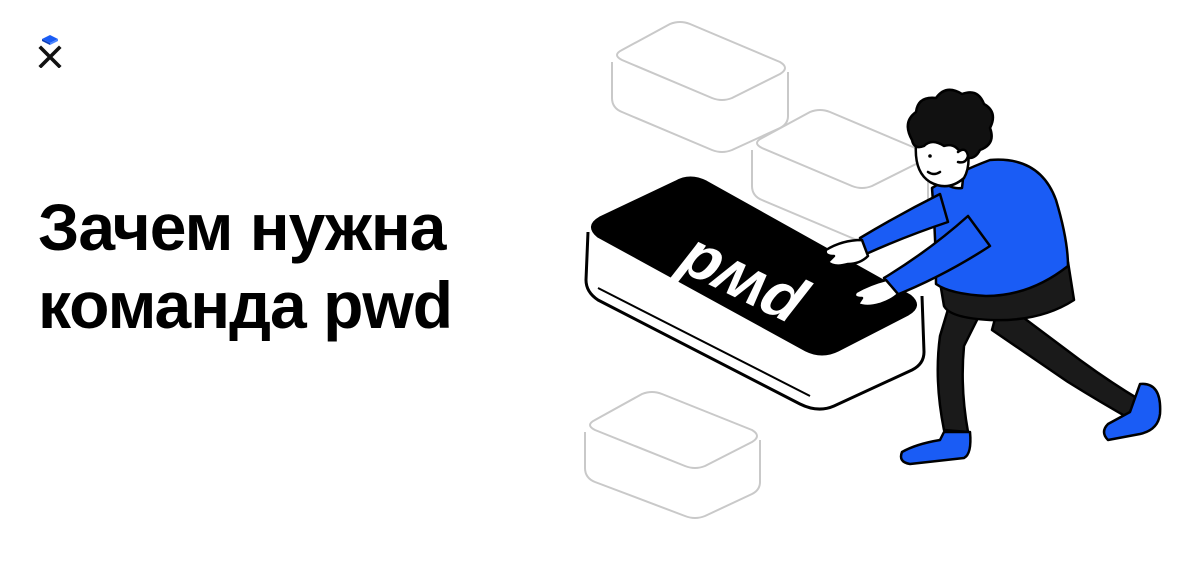 Image resolution: width=1200 pixels, height=570 pixels. Describe the element at coordinates (245, 266) in the screenshot. I see `page-title: Зачем нужна команда pwd` at that location.